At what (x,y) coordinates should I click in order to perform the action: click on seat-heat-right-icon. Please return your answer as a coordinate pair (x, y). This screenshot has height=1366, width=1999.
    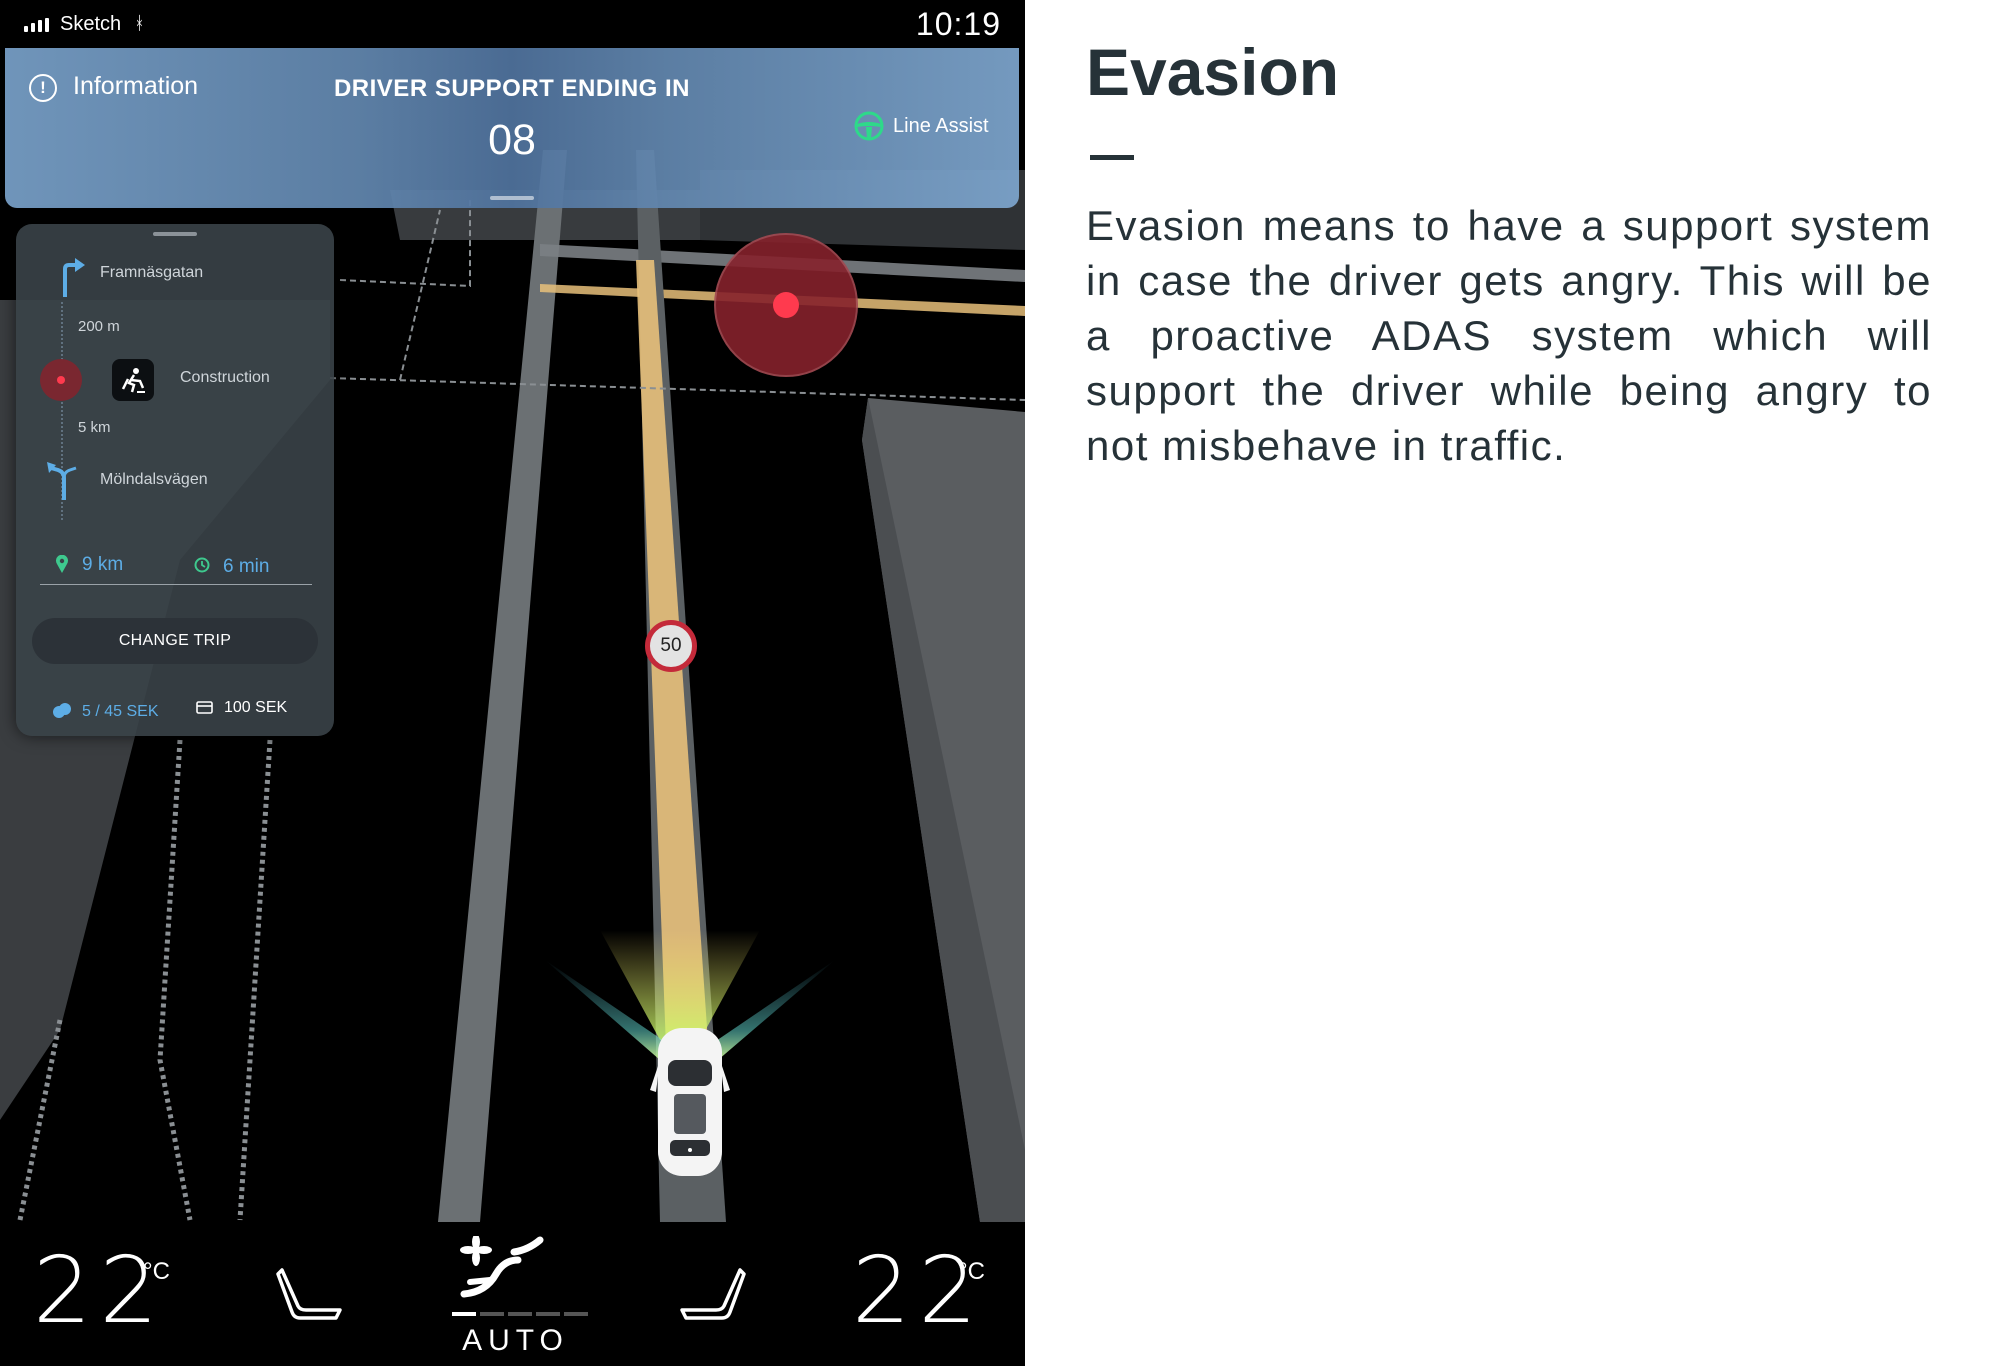
    Looking at the image, I should click on (711, 1296).